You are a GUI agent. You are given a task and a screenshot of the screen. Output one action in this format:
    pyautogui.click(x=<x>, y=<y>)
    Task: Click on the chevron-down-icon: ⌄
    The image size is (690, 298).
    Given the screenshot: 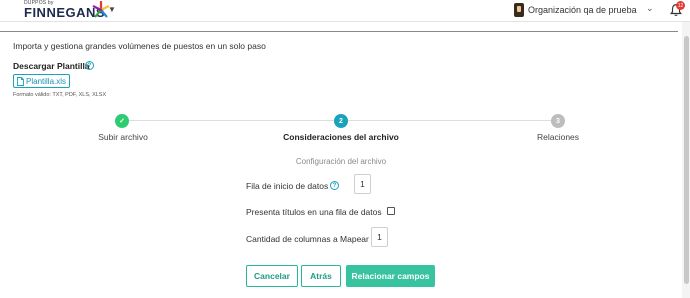 What is the action you would take?
    pyautogui.click(x=650, y=8)
    